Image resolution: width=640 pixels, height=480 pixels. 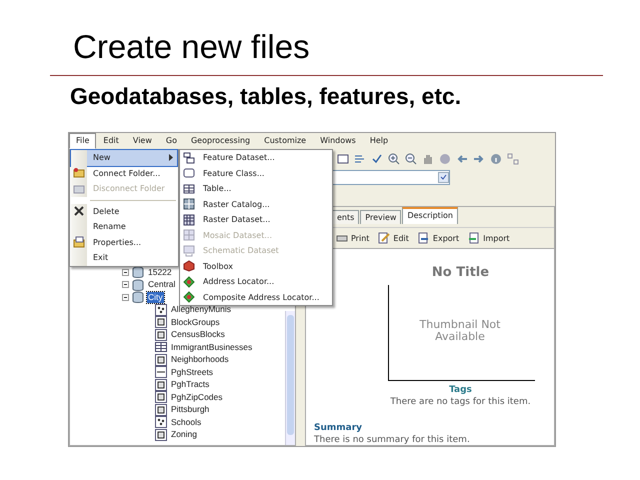 What do you see at coordinates (195, 322) in the screenshot?
I see `tree-item: BlockGroups` at bounding box center [195, 322].